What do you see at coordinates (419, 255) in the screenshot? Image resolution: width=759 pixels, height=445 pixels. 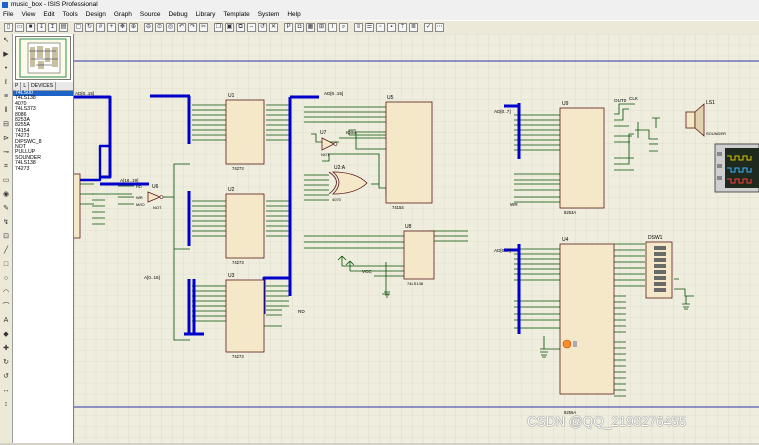 I see `chip-u8: U8 74LS138` at bounding box center [419, 255].